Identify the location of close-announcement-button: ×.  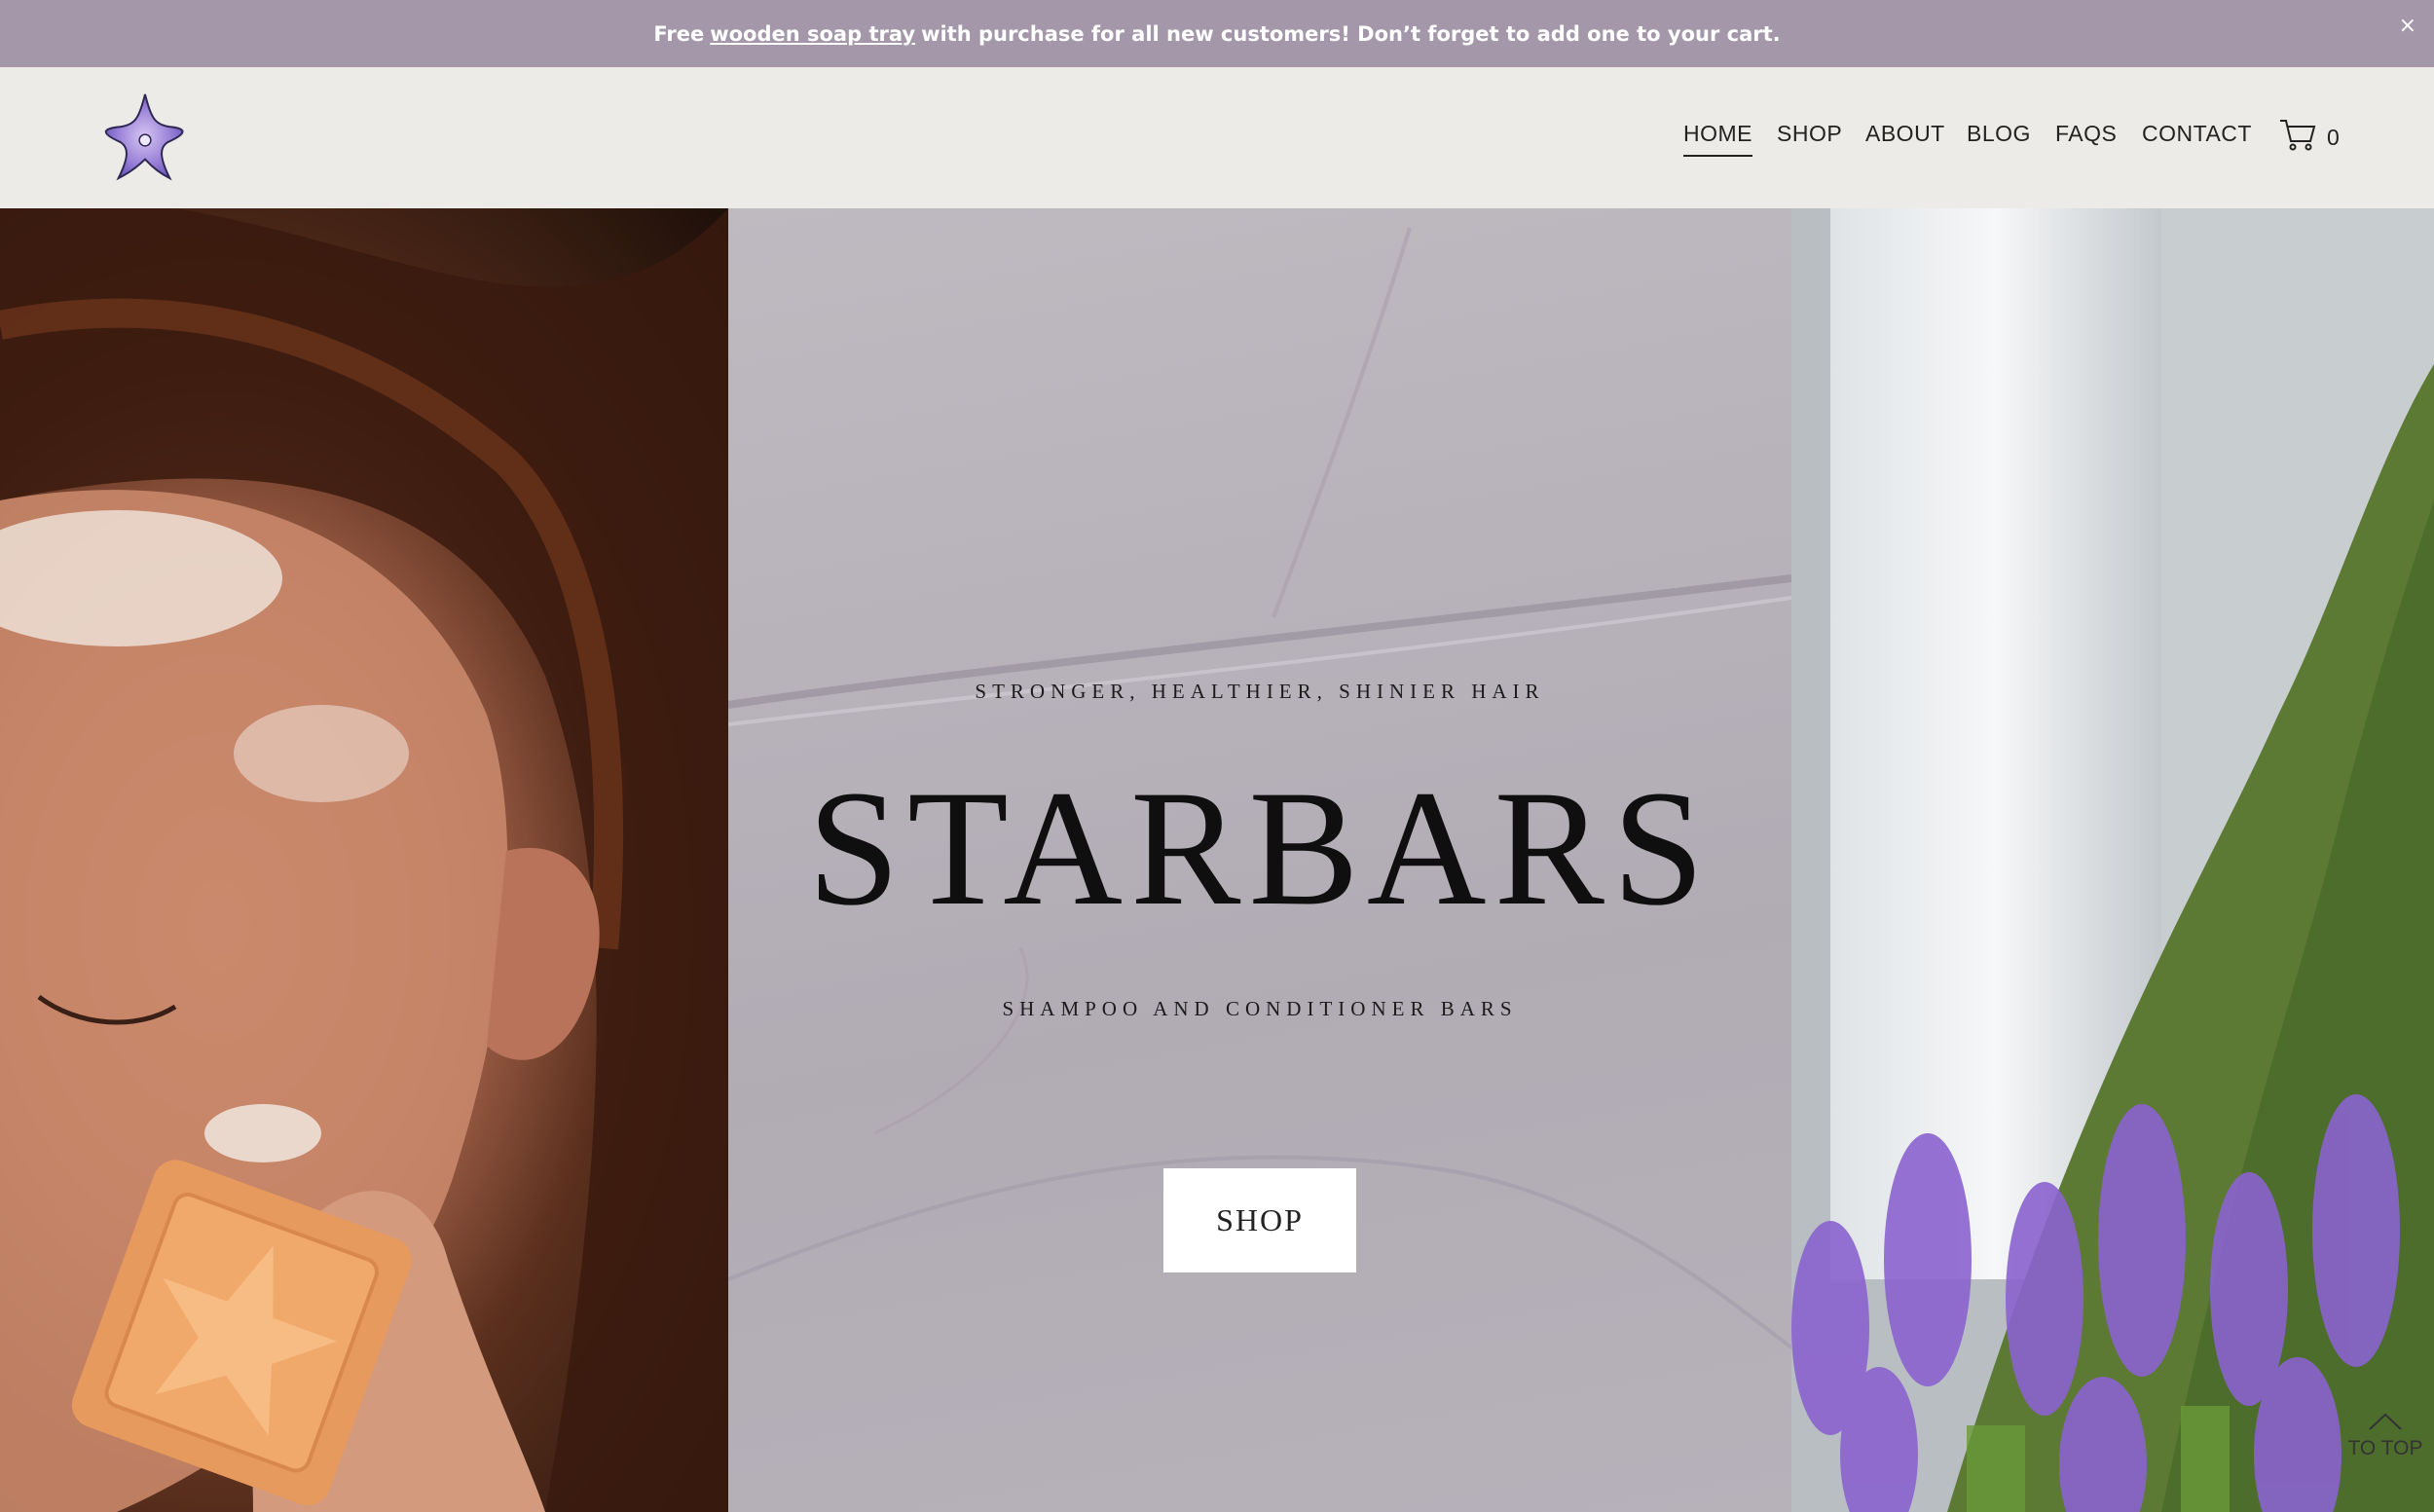
(2407, 26).